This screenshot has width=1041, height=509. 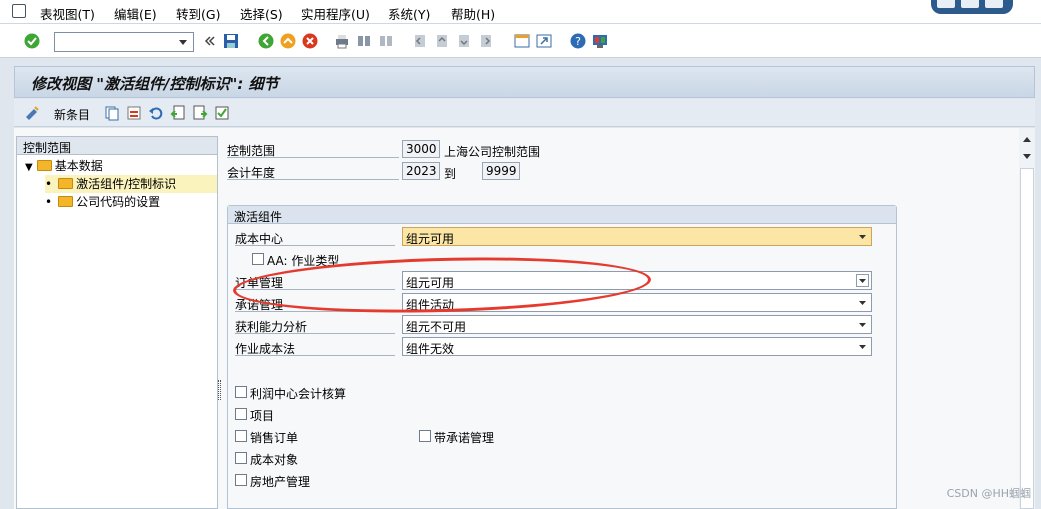 I want to click on undo-change-icon, so click(x=156, y=113).